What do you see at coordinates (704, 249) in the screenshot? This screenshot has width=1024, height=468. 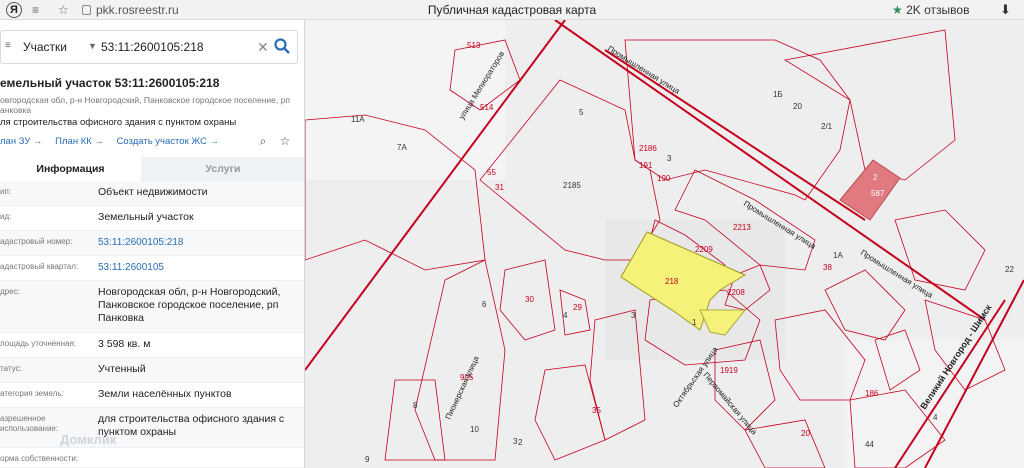 I see `map-label: 2209` at bounding box center [704, 249].